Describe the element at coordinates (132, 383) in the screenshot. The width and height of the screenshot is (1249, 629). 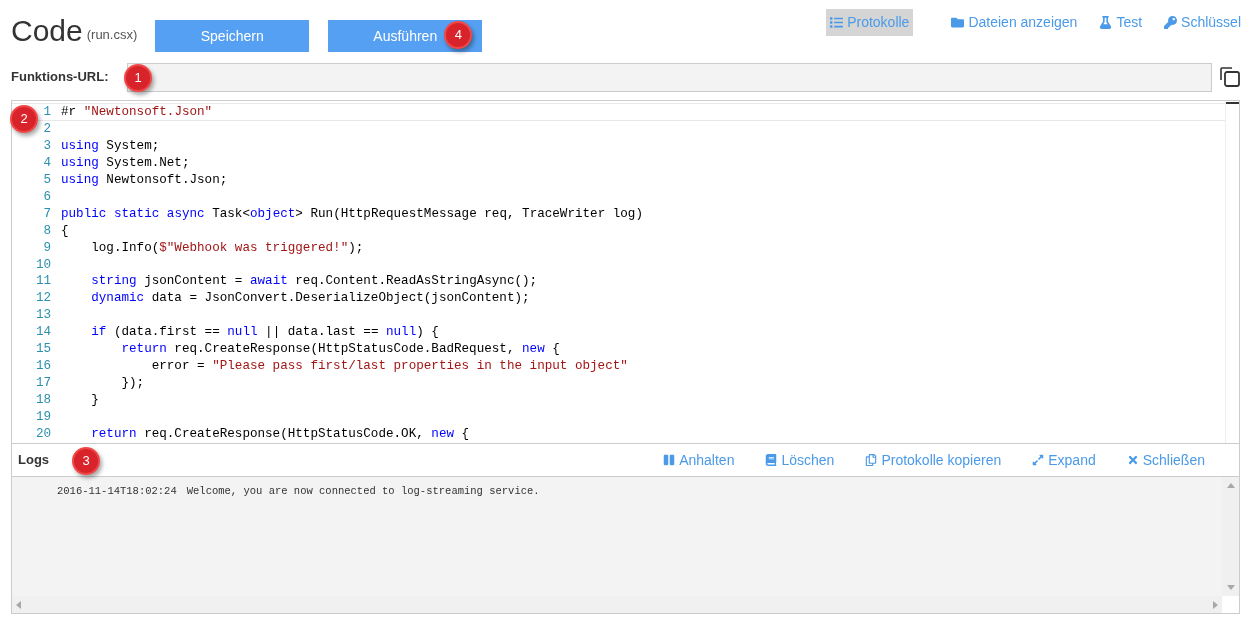
I see `code-line: });` at that location.